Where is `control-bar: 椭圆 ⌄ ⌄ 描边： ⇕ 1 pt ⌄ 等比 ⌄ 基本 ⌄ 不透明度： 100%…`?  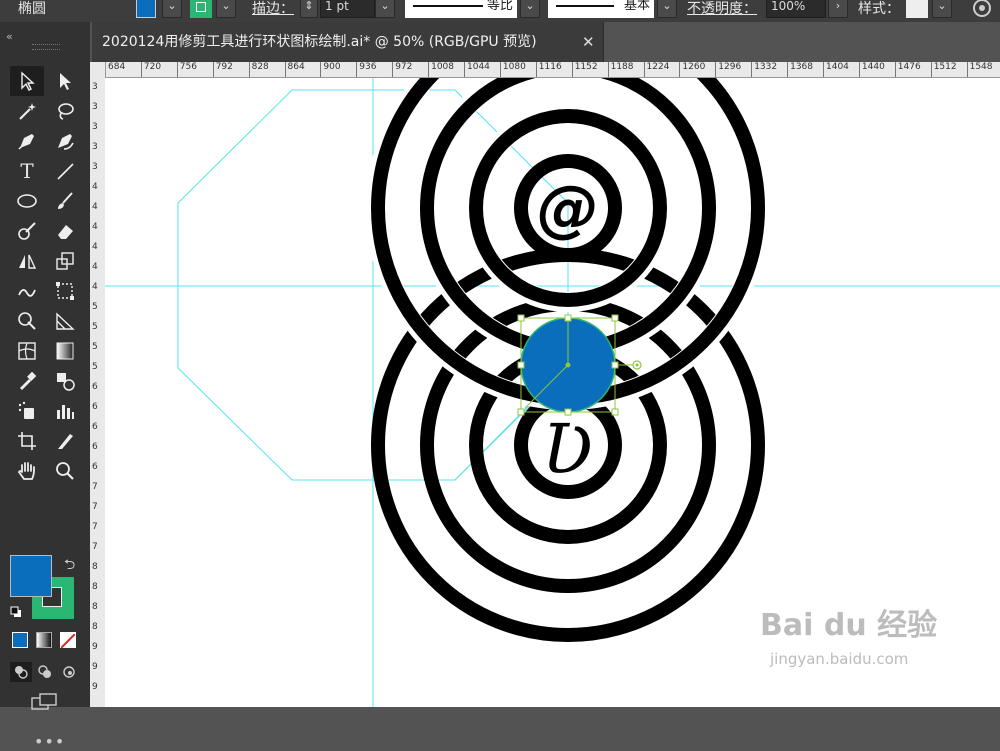 control-bar: 椭圆 ⌄ ⌄ 描边： ⇕ 1 pt ⌄ 等比 ⌄ 基本 ⌄ 不透明度： 100%… is located at coordinates (500, 11).